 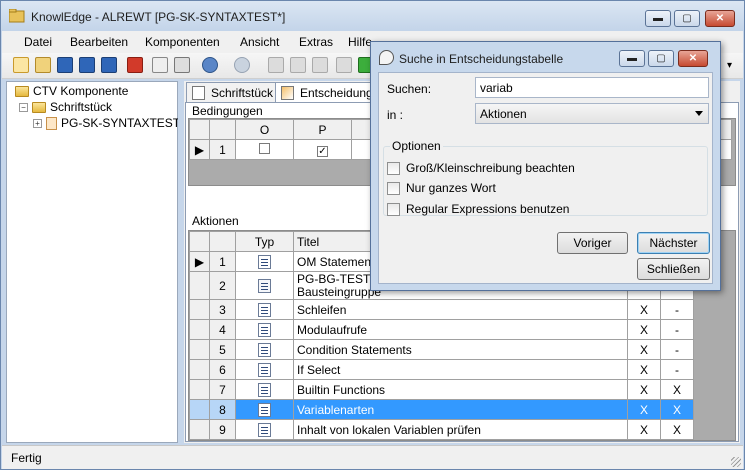 I want to click on table-row: 5 Condition Statements X -, so click(x=441, y=349).